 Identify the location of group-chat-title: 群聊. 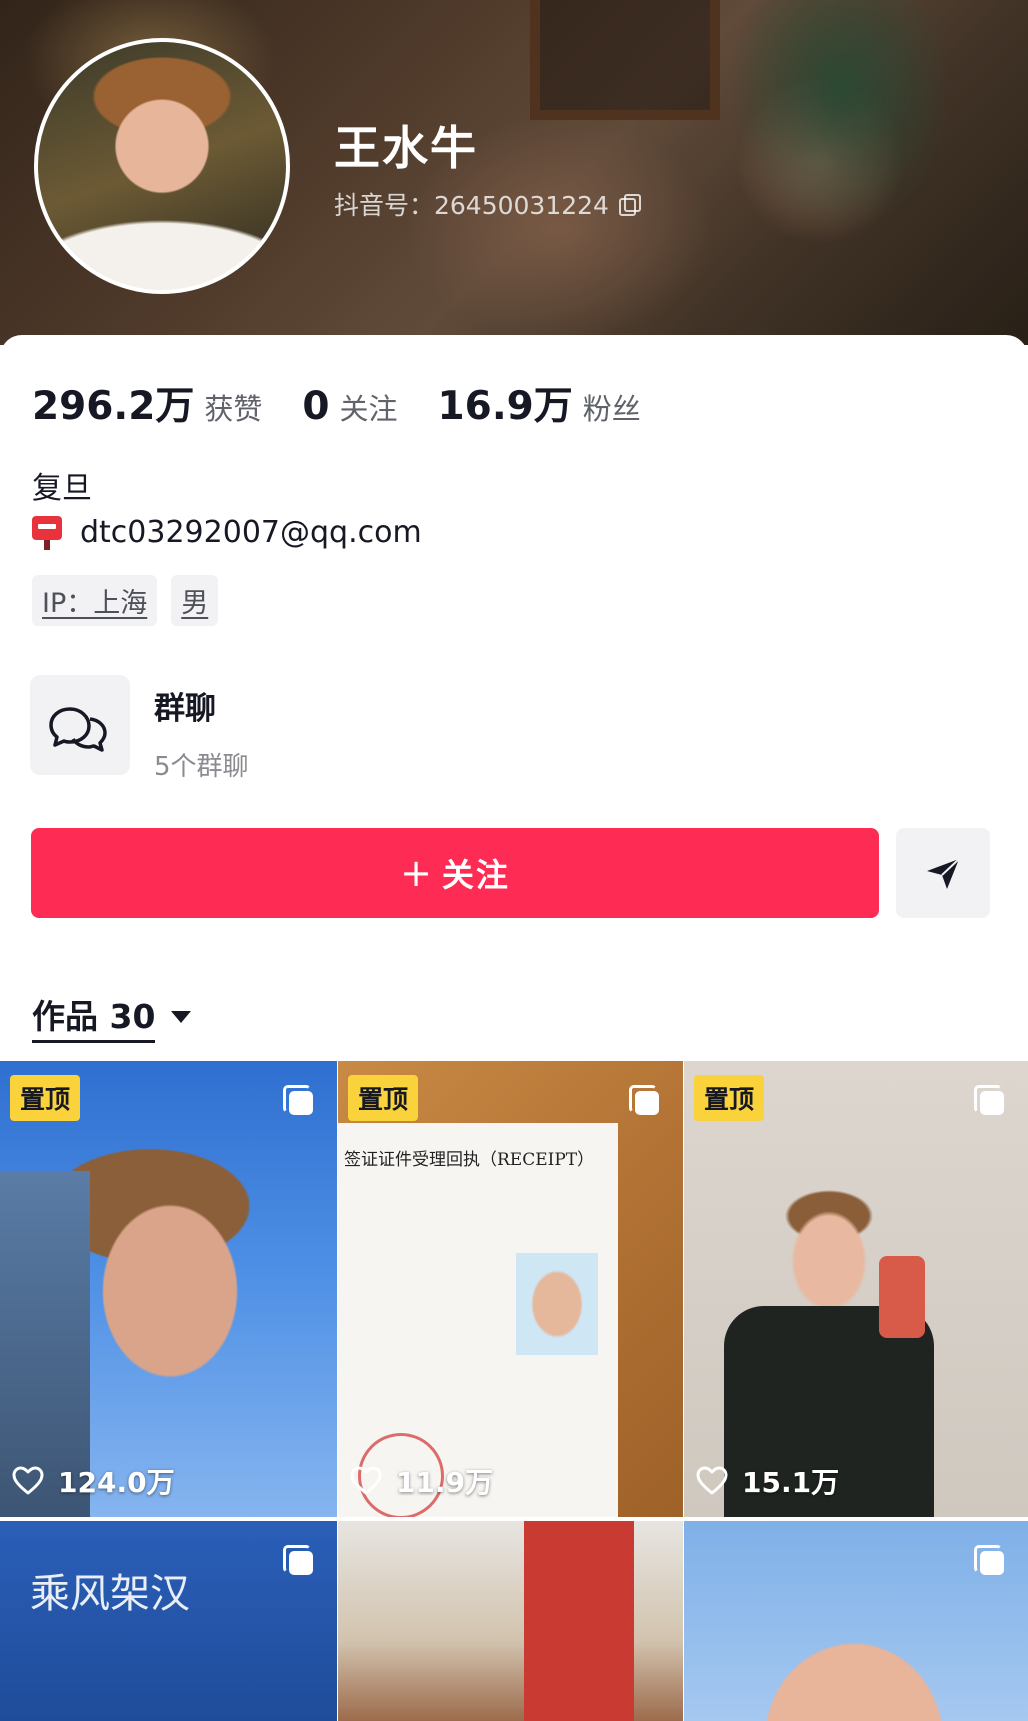
(185, 709).